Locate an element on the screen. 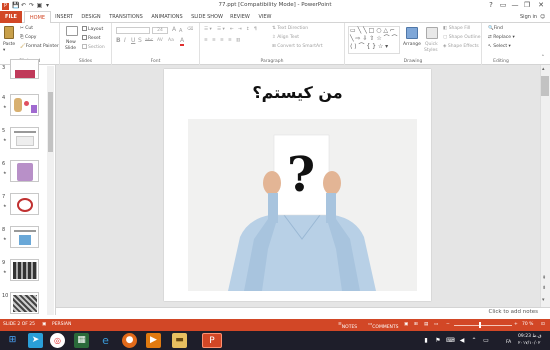 This screenshot has width=550, height=350. section-button: Section is located at coordinates (93, 47).